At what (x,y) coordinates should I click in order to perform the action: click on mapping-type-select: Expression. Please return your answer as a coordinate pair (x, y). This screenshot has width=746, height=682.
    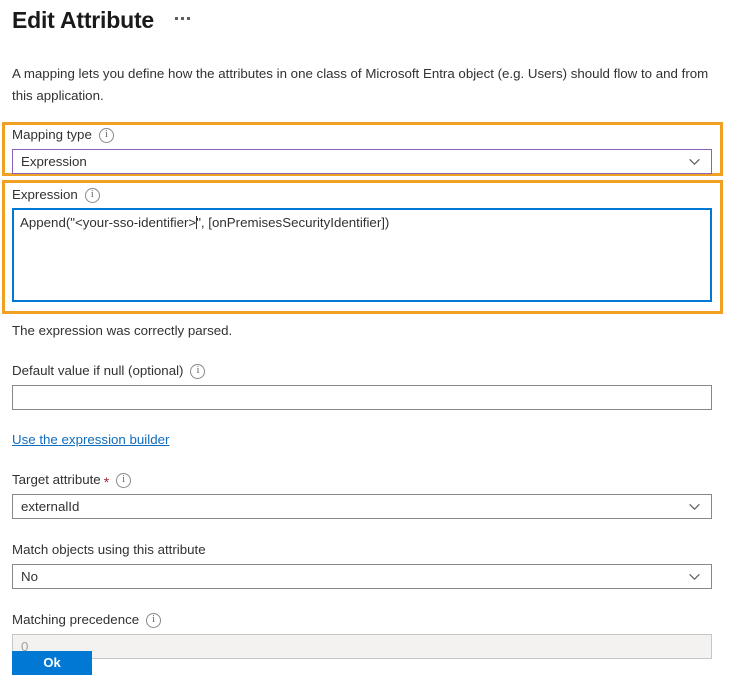
    Looking at the image, I should click on (362, 161).